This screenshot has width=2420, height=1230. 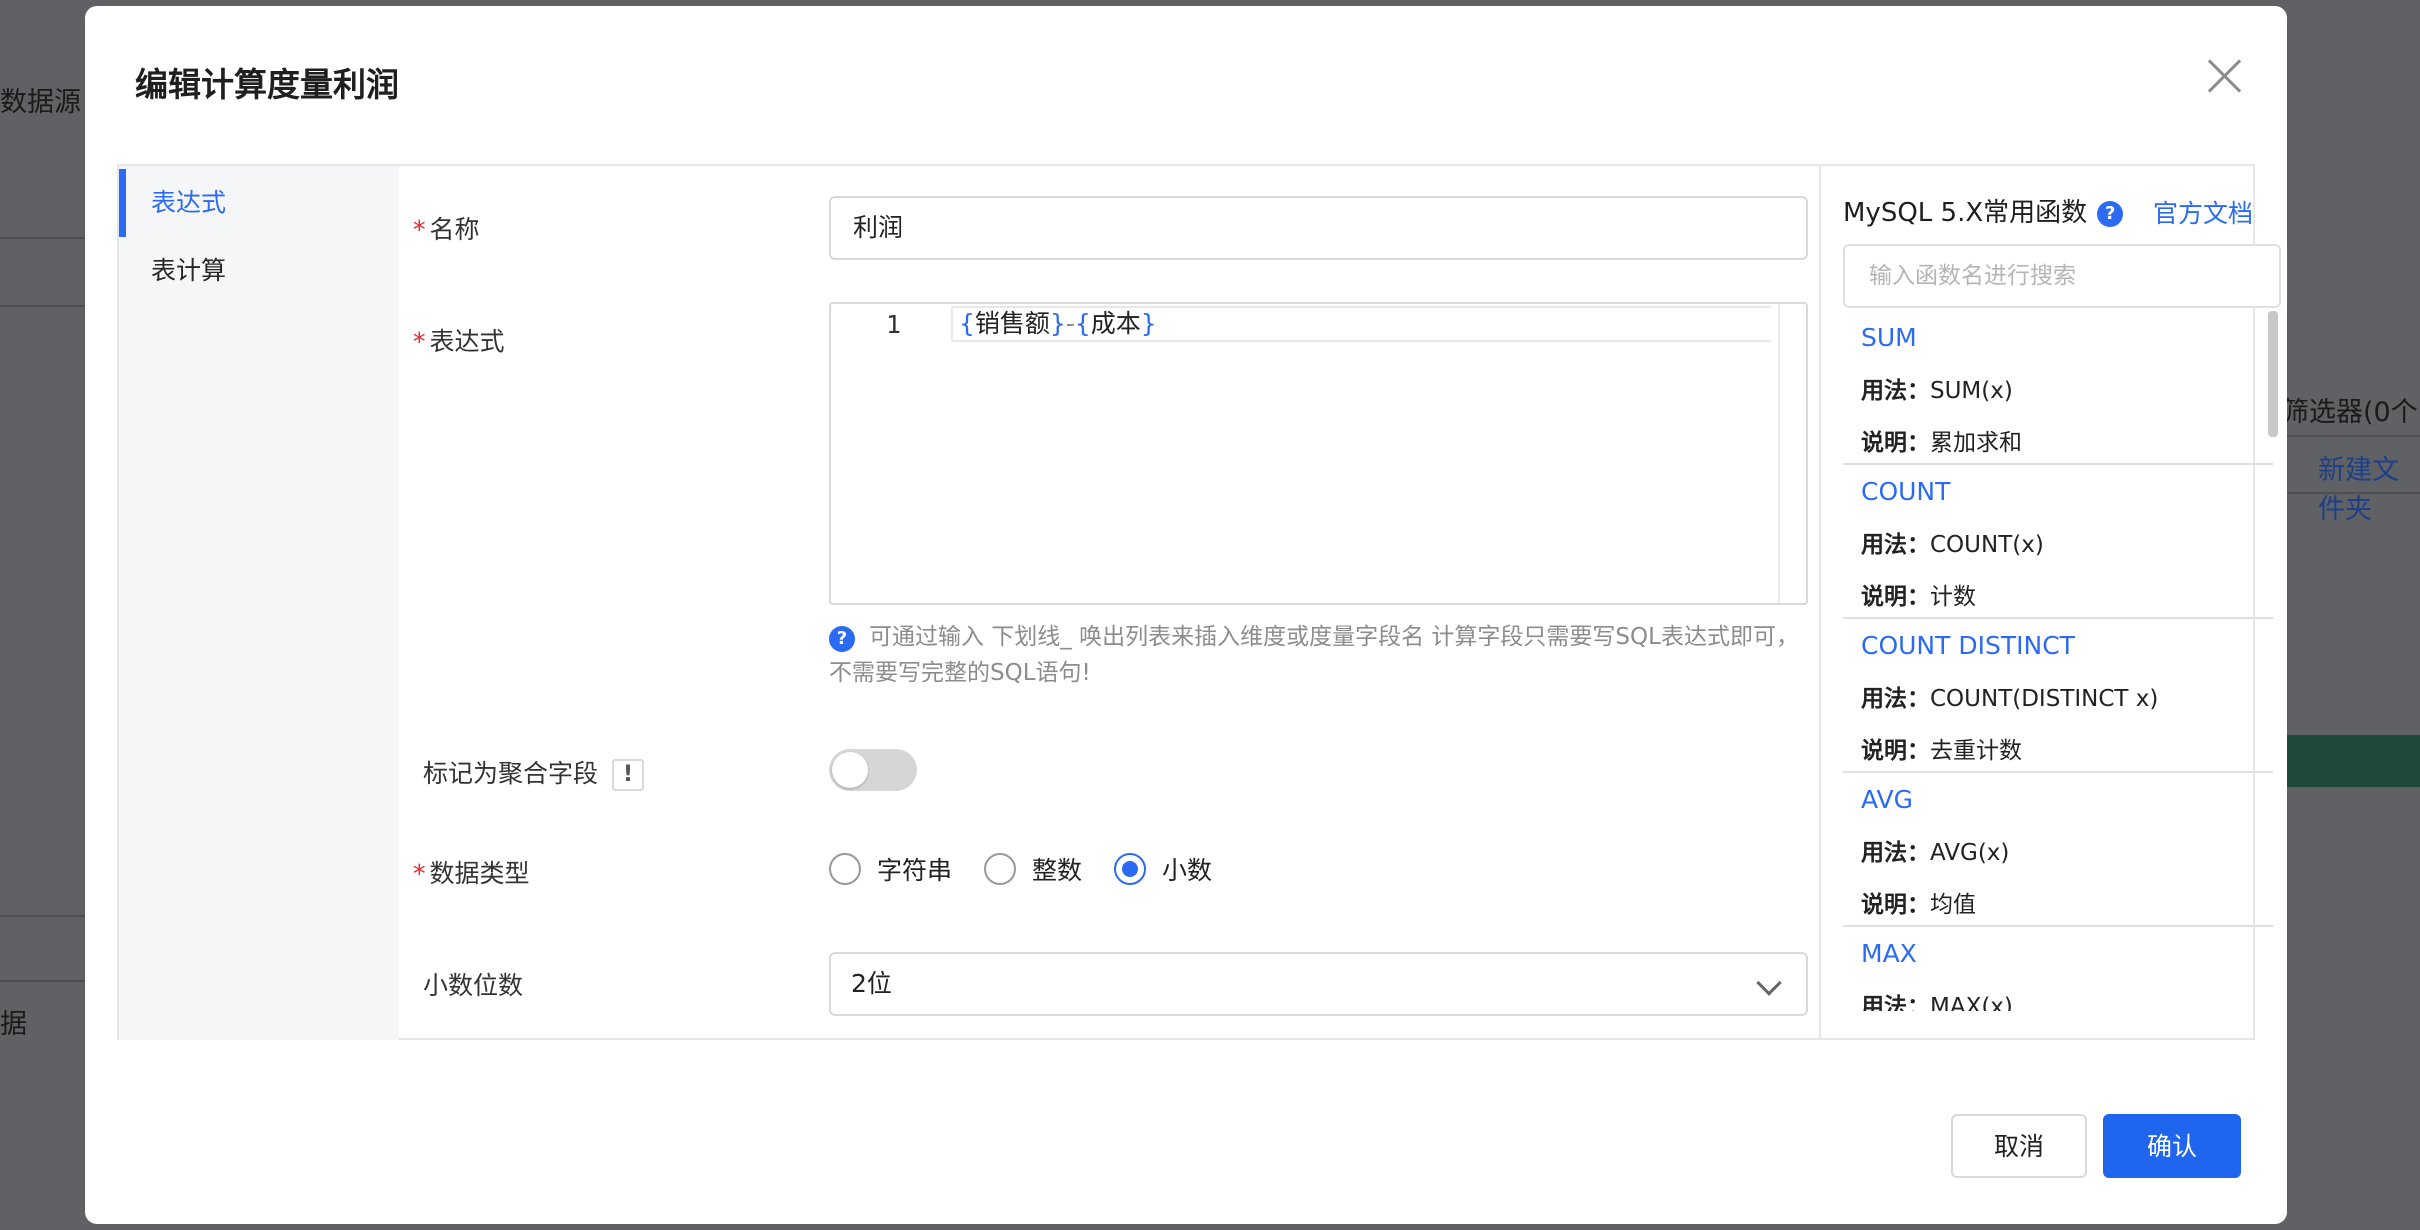 What do you see at coordinates (259, 271) in the screenshot?
I see `nav-item-table-calc: 表计算` at bounding box center [259, 271].